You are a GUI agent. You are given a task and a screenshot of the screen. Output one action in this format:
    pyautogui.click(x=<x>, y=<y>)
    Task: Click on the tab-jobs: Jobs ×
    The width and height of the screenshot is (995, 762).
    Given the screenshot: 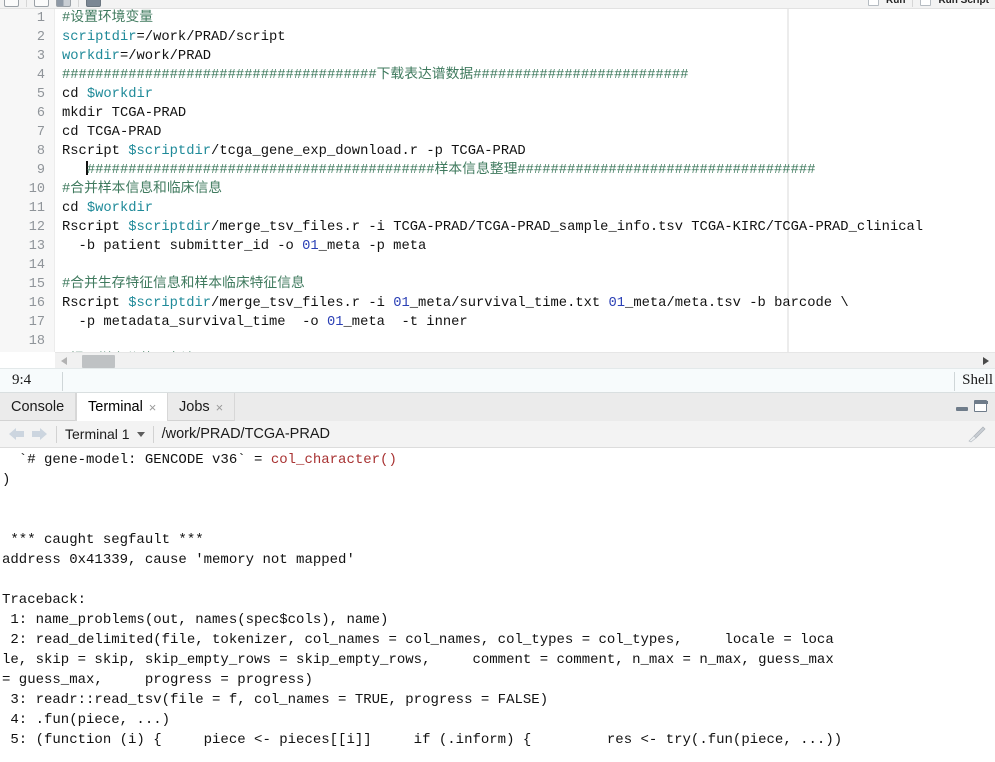 What is the action you would take?
    pyautogui.click(x=202, y=407)
    